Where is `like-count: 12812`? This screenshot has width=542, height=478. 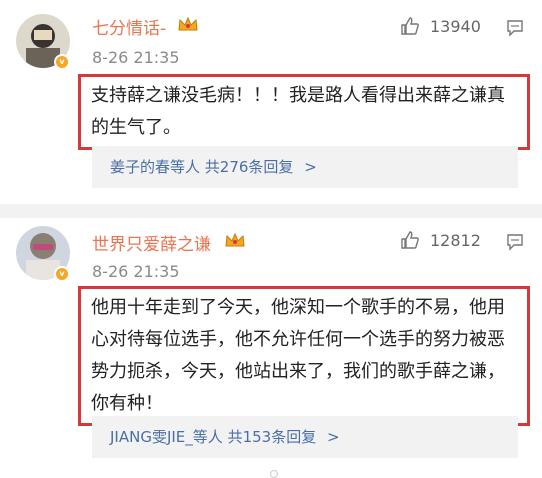 like-count: 12812 is located at coordinates (455, 240).